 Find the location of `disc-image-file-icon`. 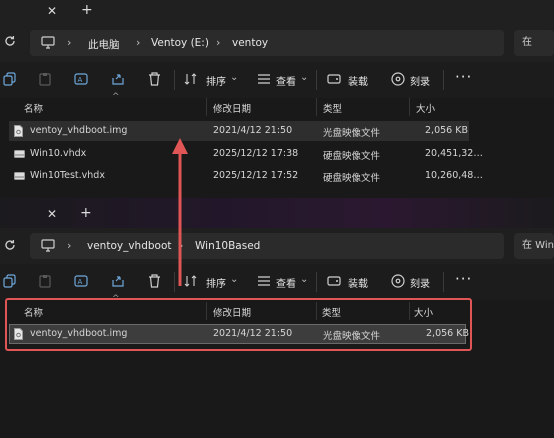

disc-image-file-icon is located at coordinates (18, 131).